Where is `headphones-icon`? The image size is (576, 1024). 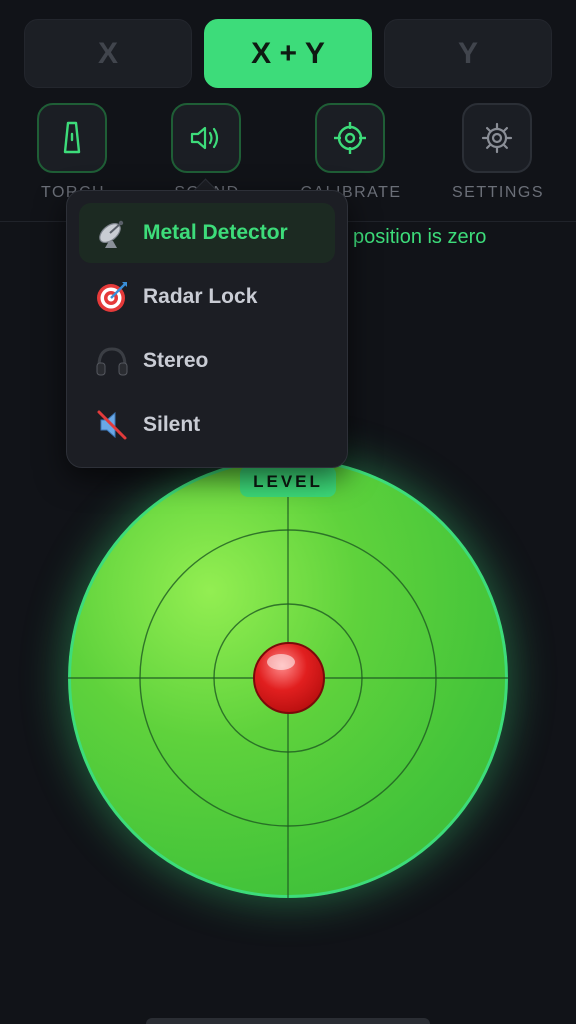
headphones-icon is located at coordinates (112, 361).